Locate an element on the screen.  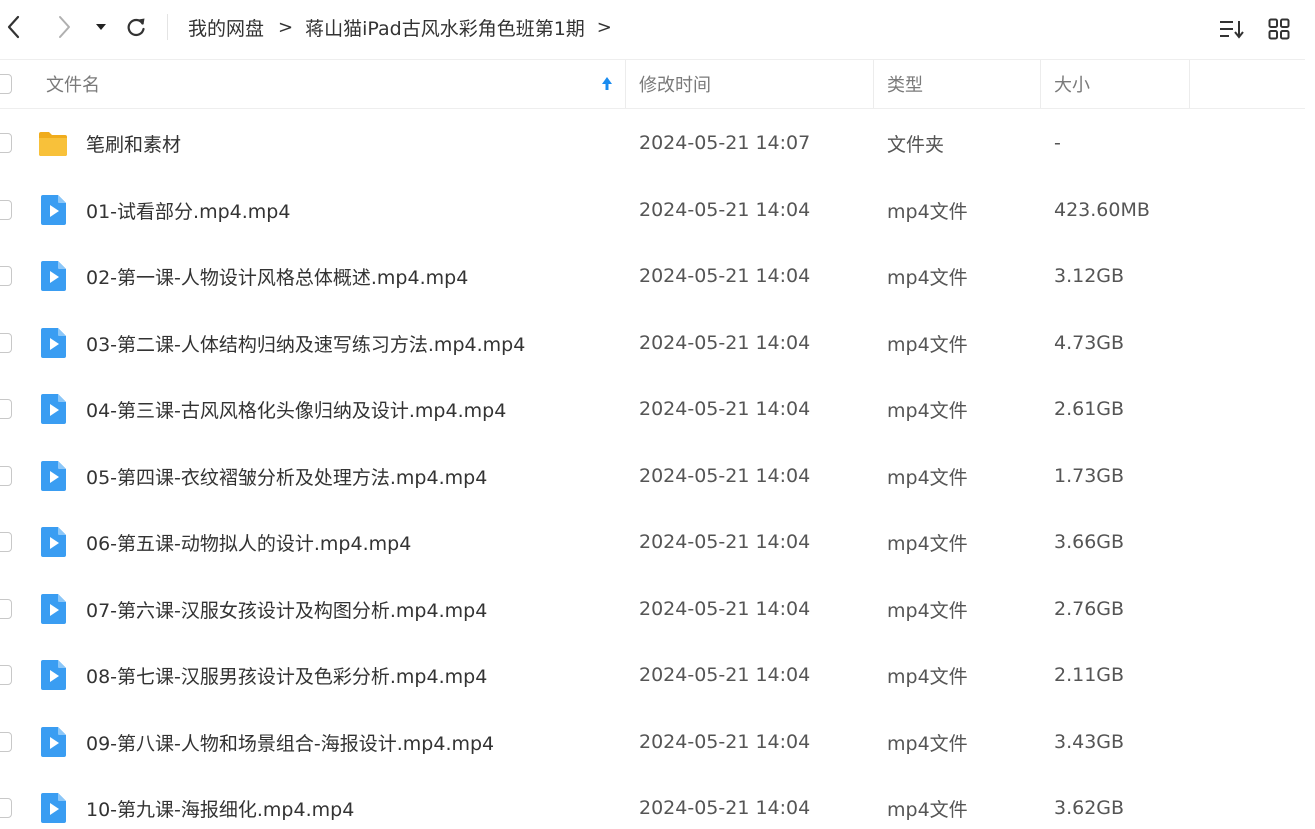
file-name: 06-第五课-动物拟人的设计.mp4.mp4 is located at coordinates (248, 542).